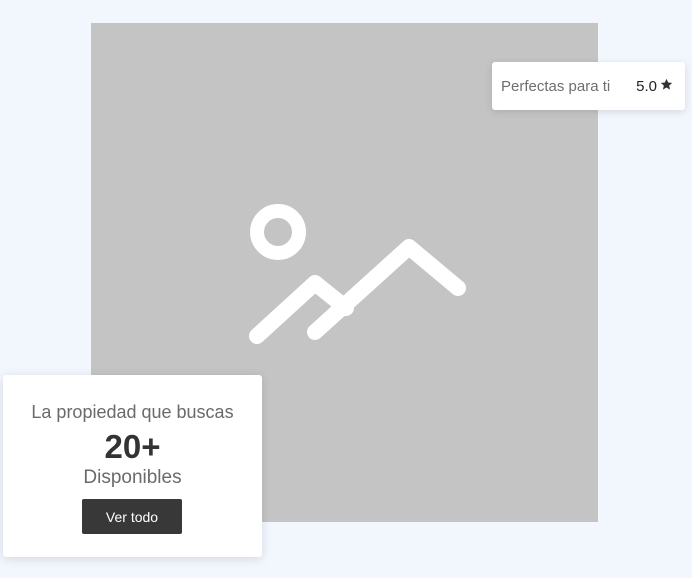  What do you see at coordinates (132, 477) in the screenshot?
I see `availability-subheading: Disponibles` at bounding box center [132, 477].